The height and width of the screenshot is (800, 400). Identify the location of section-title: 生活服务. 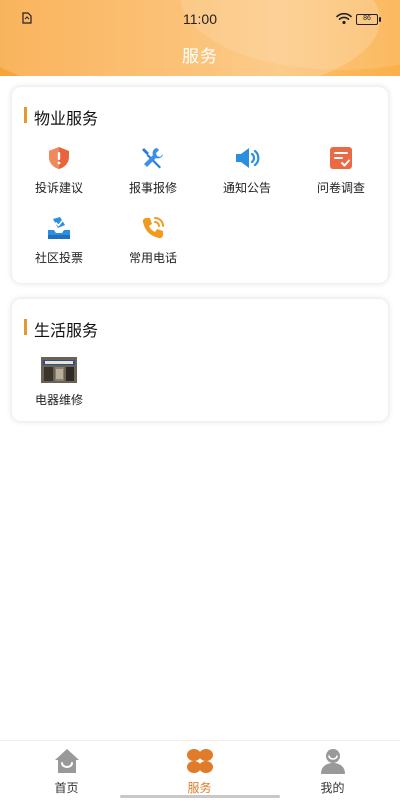
(61, 328).